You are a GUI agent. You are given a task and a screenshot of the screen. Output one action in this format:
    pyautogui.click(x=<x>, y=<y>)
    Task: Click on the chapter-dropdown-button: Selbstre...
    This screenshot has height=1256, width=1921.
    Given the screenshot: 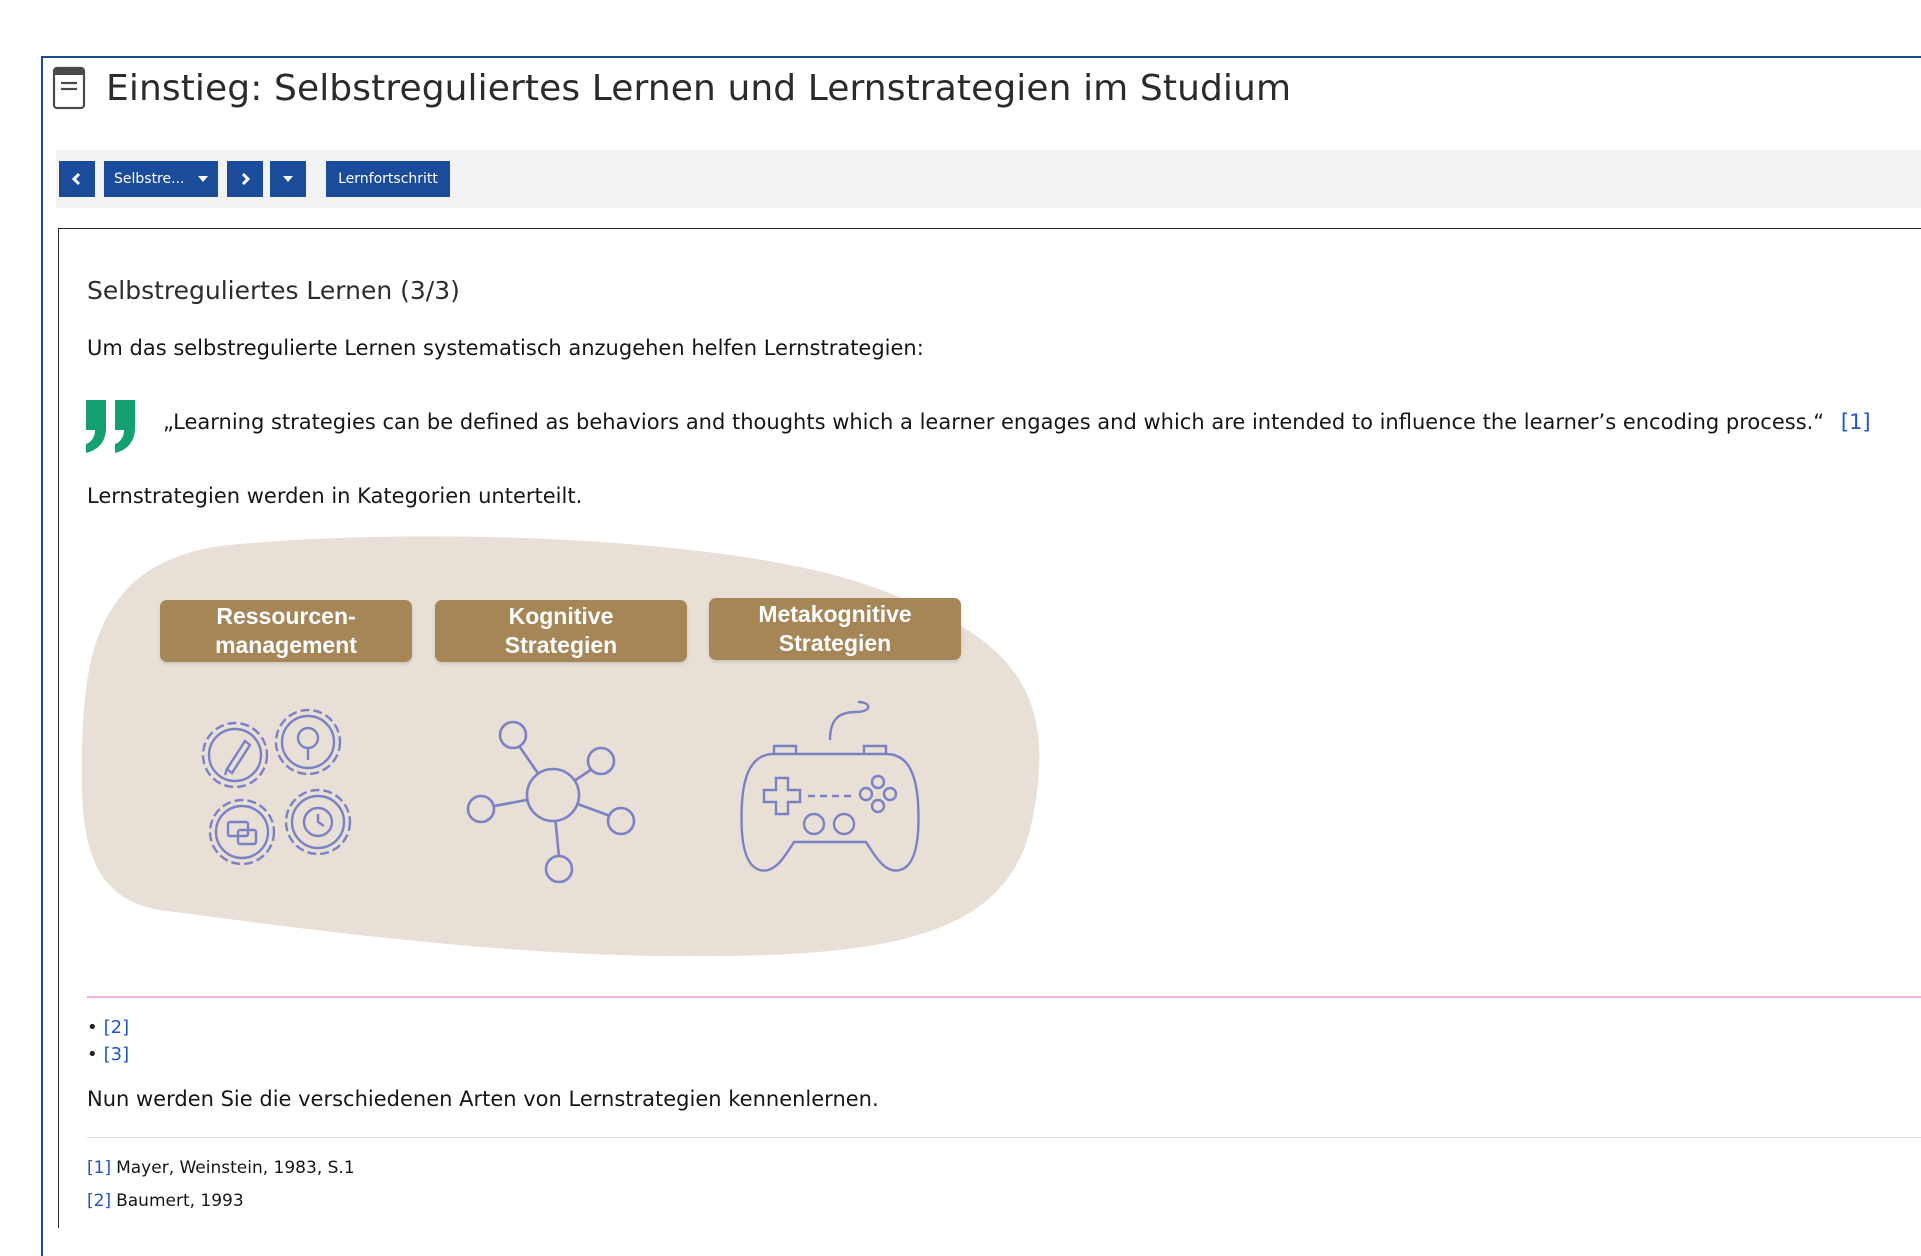 What is the action you would take?
    pyautogui.click(x=161, y=179)
    